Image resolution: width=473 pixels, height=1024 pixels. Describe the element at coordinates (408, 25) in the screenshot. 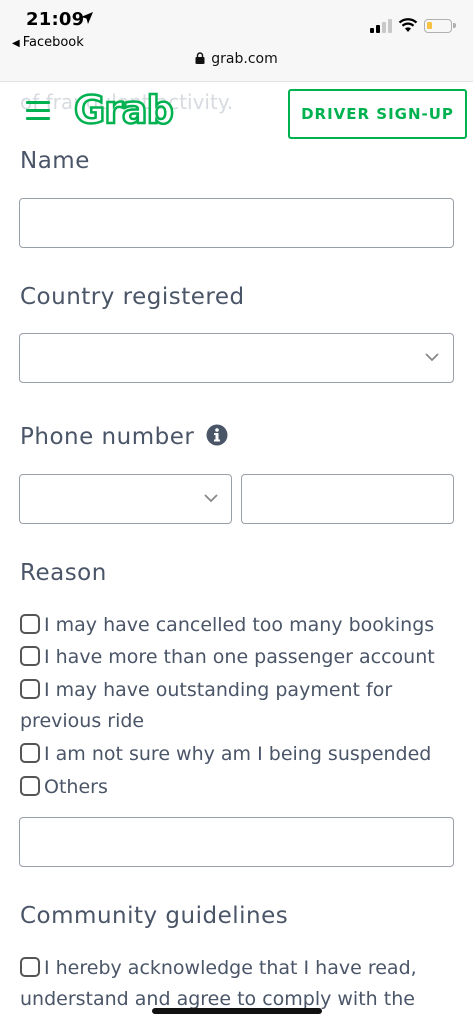

I see `wifi-icon` at that location.